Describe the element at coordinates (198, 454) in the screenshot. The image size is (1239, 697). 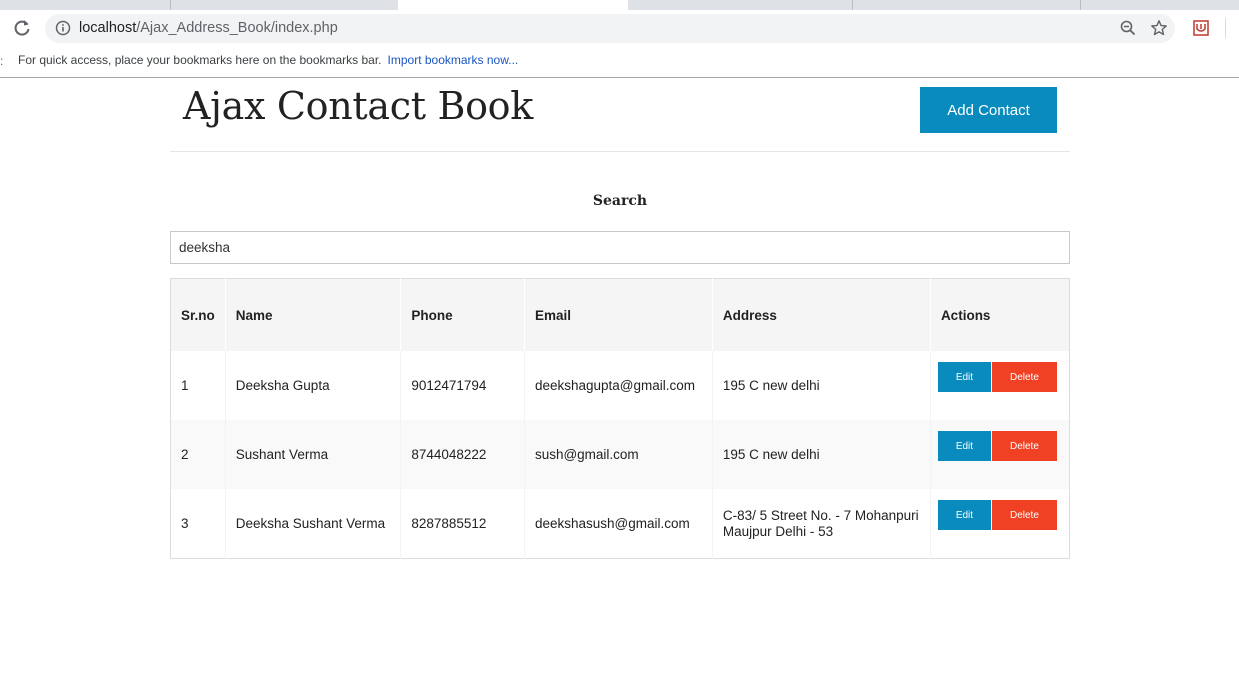
I see `cell-srno: 2` at that location.